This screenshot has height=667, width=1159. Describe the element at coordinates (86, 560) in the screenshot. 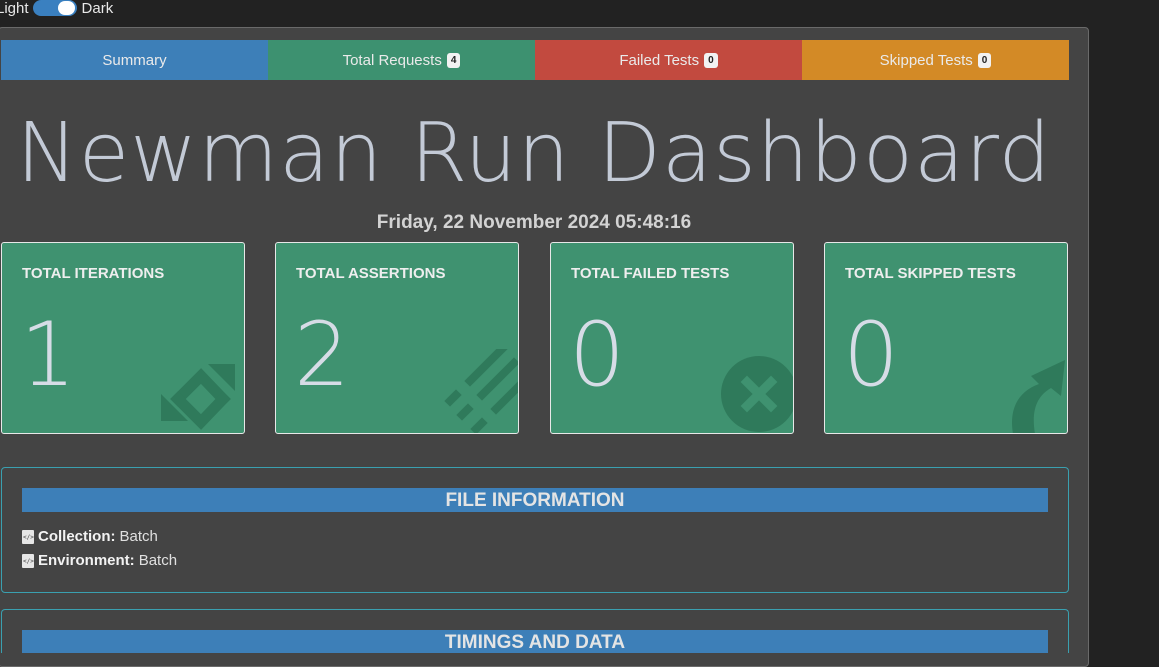

I see `environment-label: Environment:` at that location.